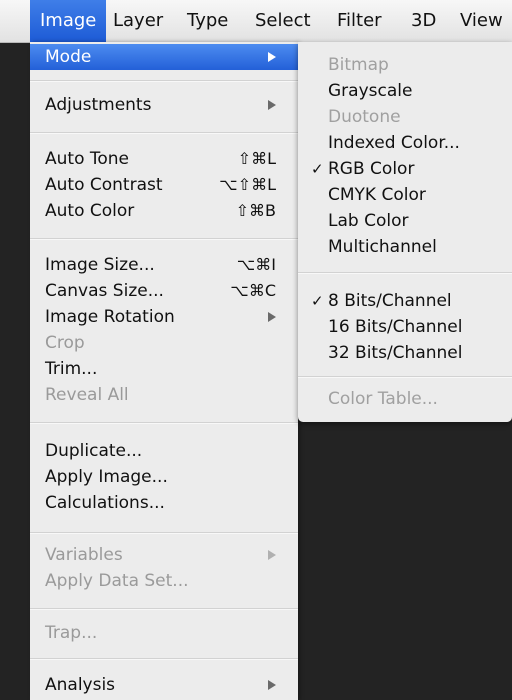  Describe the element at coordinates (87, 395) in the screenshot. I see `menu-item-reveal-all-label: Reveal All` at that location.